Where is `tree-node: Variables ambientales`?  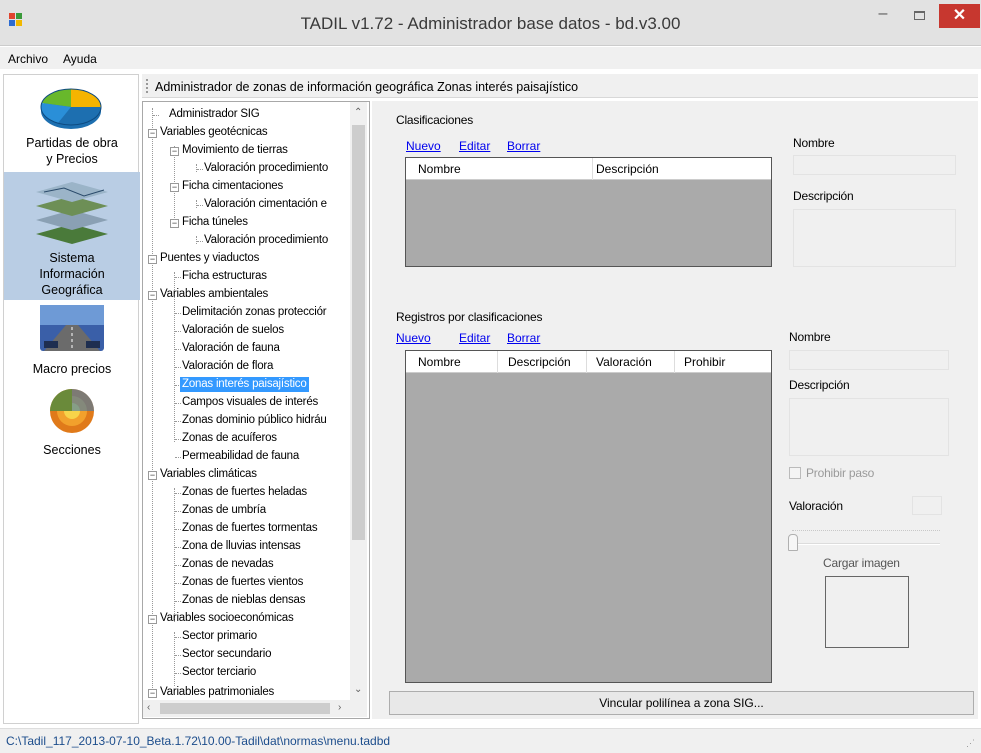 tree-node: Variables ambientales is located at coordinates (214, 294).